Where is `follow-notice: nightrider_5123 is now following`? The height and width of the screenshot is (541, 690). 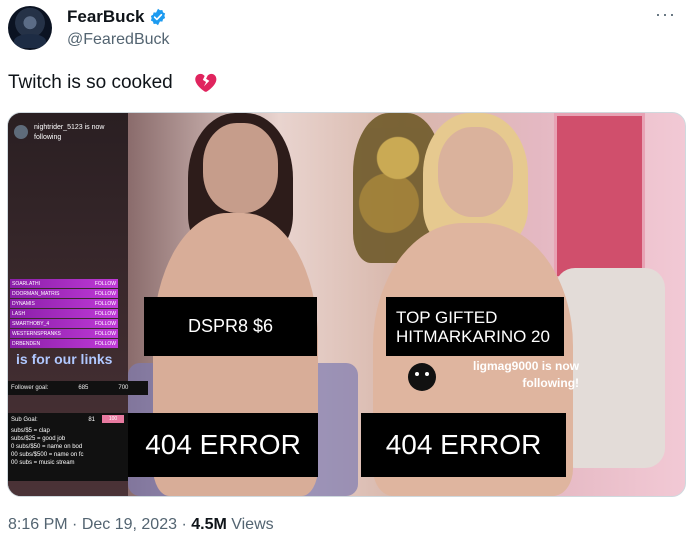 follow-notice: nightrider_5123 is now following is located at coordinates (69, 132).